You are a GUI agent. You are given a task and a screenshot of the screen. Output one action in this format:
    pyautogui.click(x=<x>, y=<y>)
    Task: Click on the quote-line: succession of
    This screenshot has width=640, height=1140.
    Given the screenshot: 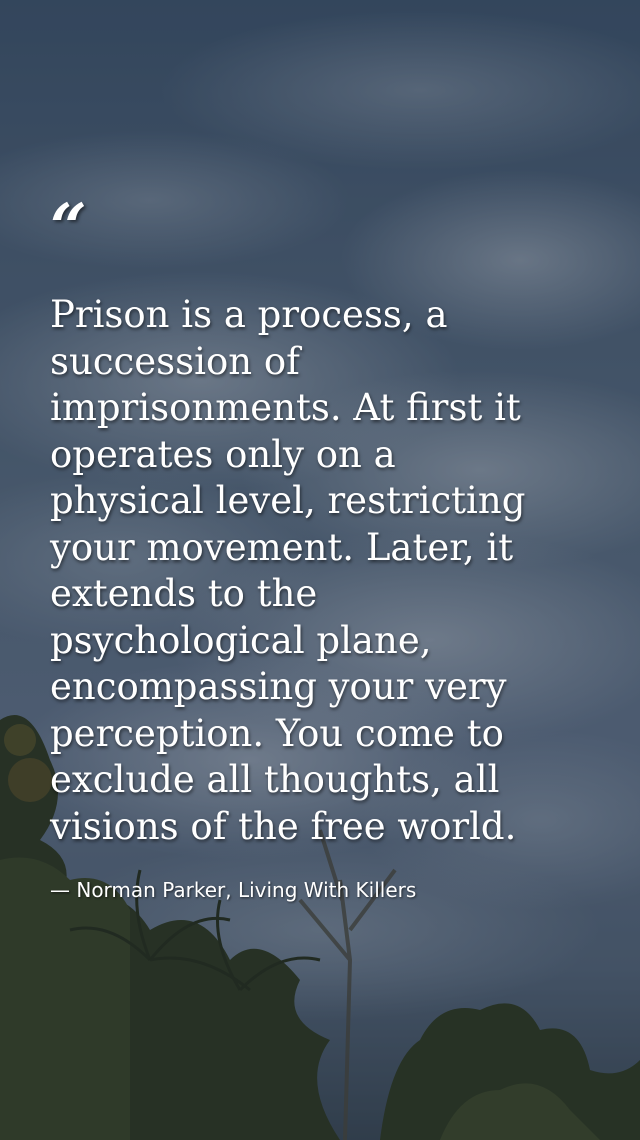 What is the action you would take?
    pyautogui.click(x=175, y=361)
    